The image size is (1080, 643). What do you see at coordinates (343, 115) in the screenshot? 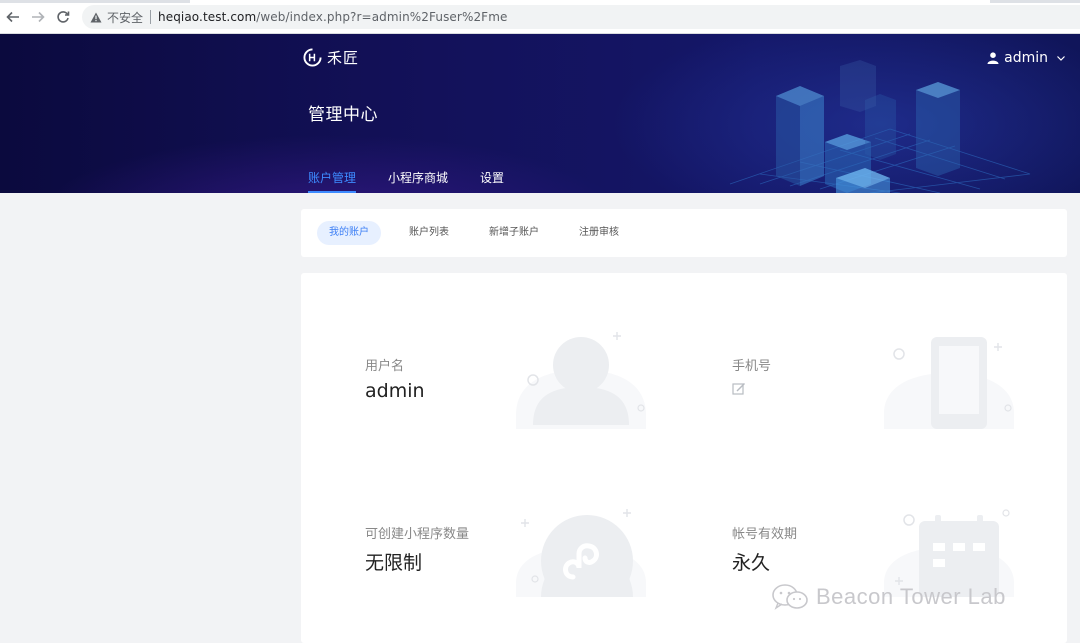
I see `page-title: 管理中心` at bounding box center [343, 115].